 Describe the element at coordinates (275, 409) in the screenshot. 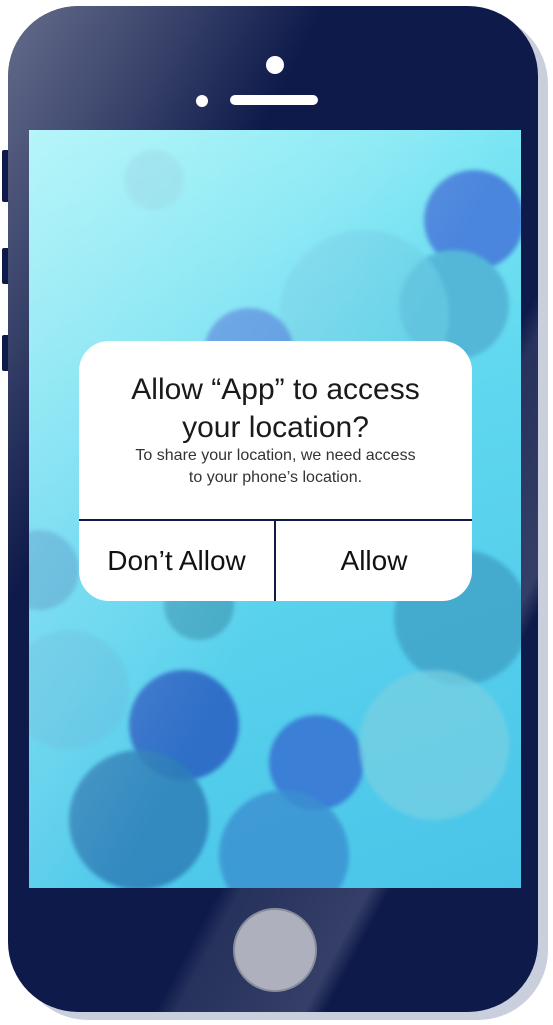

I see `dialog-title: Allow “App” to access your location?` at that location.